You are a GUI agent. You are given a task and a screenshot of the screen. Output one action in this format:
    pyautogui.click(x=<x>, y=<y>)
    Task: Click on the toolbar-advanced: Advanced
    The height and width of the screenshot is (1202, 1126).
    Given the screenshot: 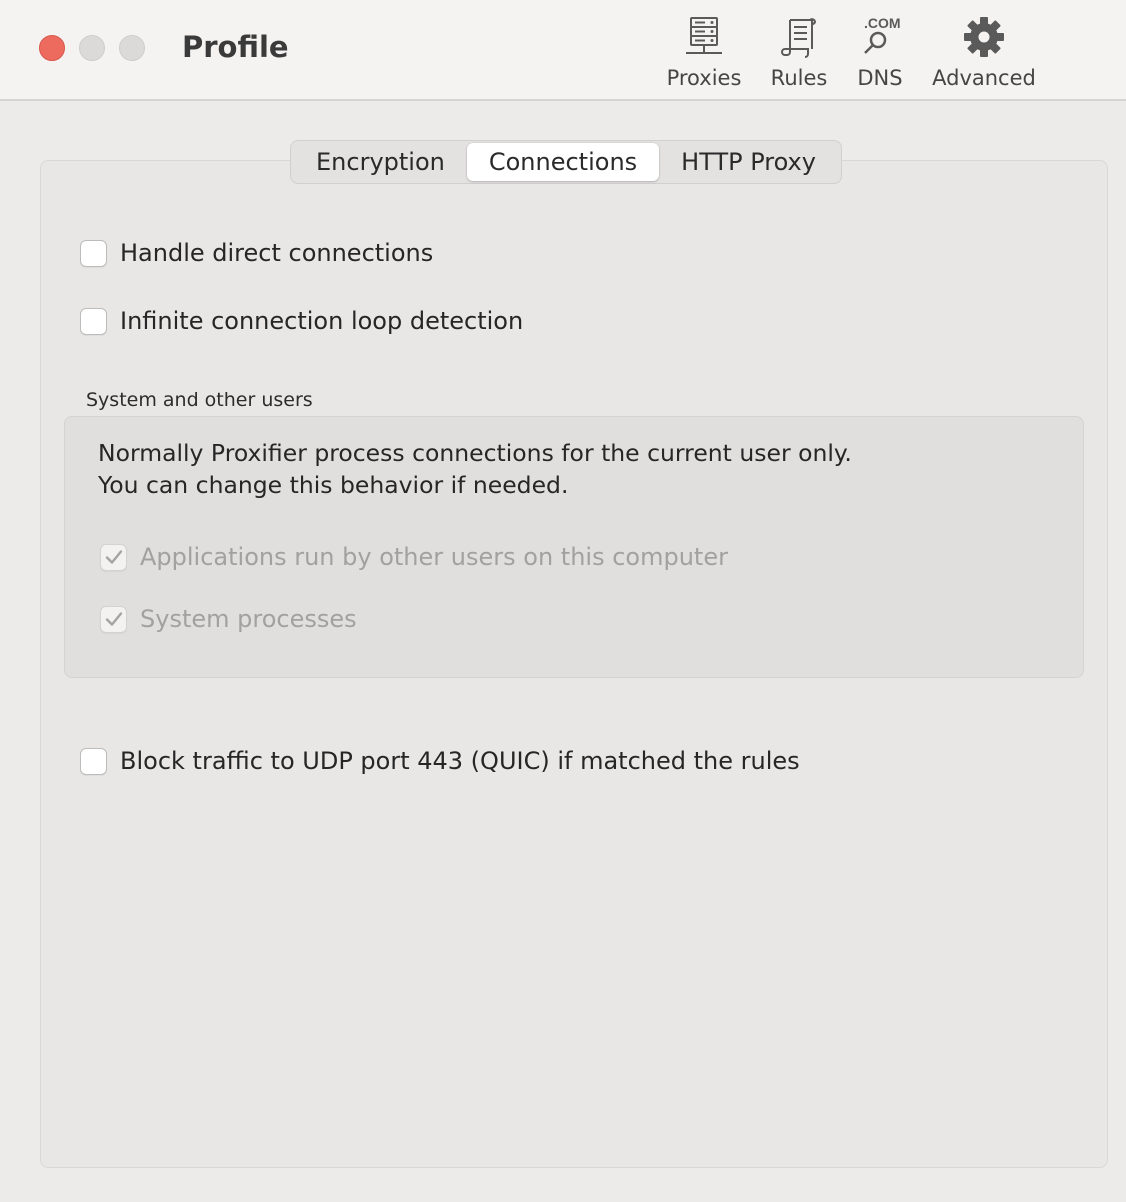 What is the action you would take?
    pyautogui.click(x=984, y=54)
    